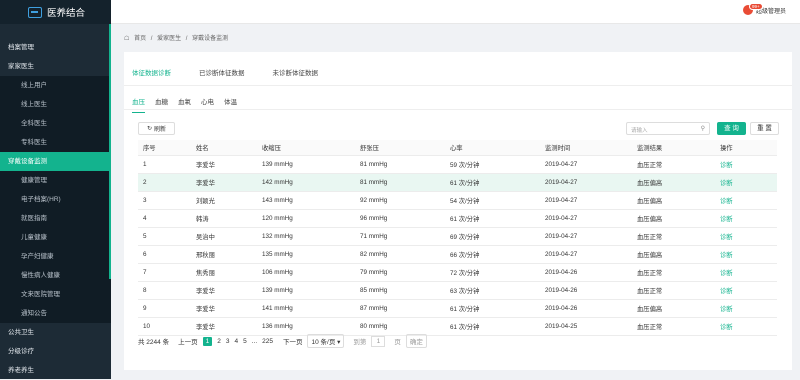  I want to click on app-logo: 医养结合, so click(55, 12).